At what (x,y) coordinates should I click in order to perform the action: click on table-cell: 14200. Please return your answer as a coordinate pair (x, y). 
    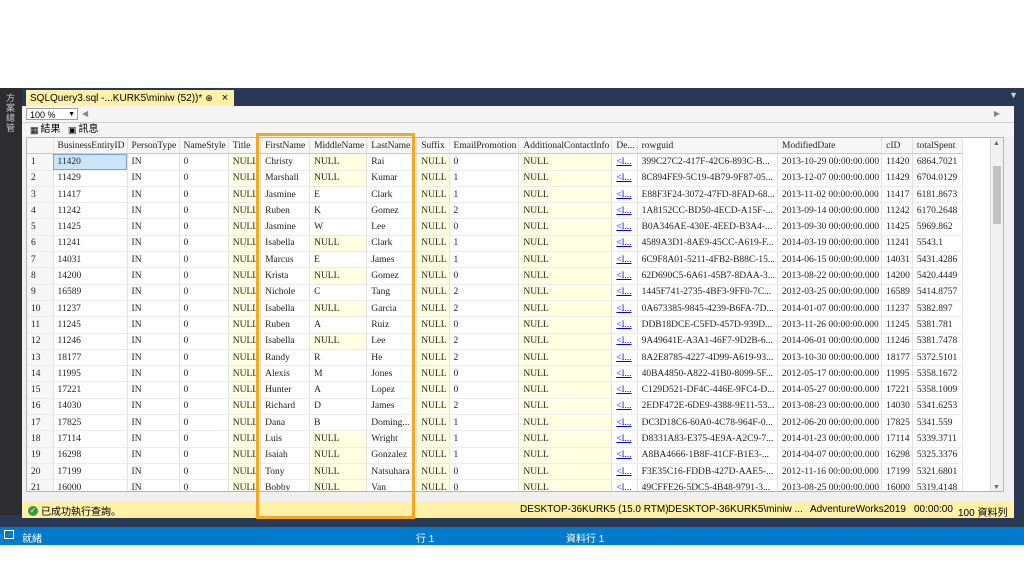
    Looking at the image, I should click on (90, 276).